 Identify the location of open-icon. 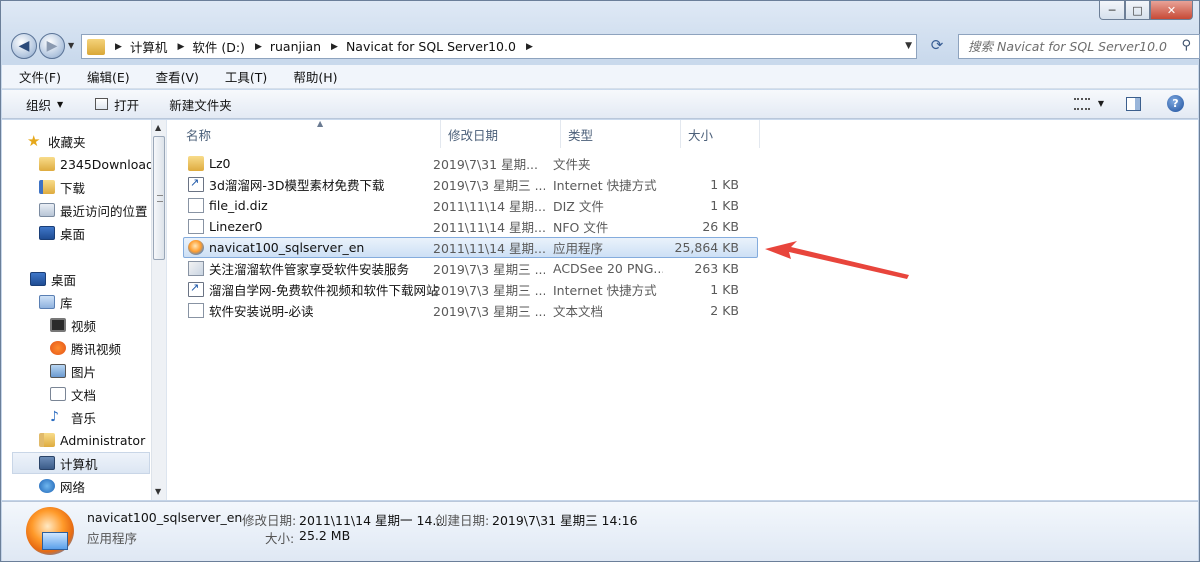
(102, 104).